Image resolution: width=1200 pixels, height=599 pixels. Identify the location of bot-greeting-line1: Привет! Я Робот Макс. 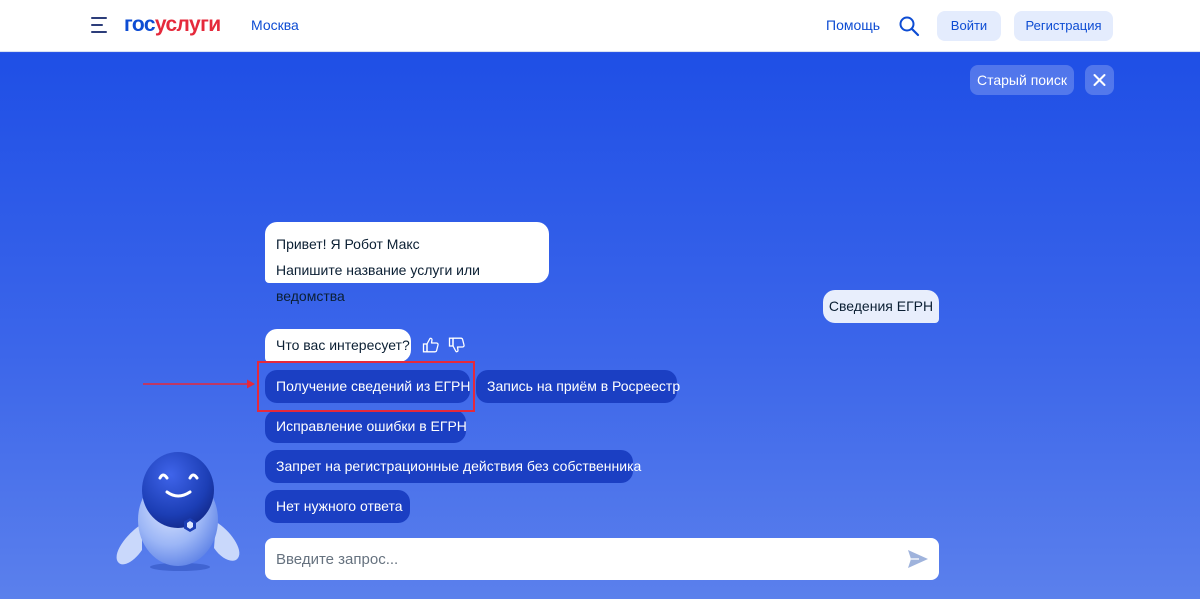
(348, 244).